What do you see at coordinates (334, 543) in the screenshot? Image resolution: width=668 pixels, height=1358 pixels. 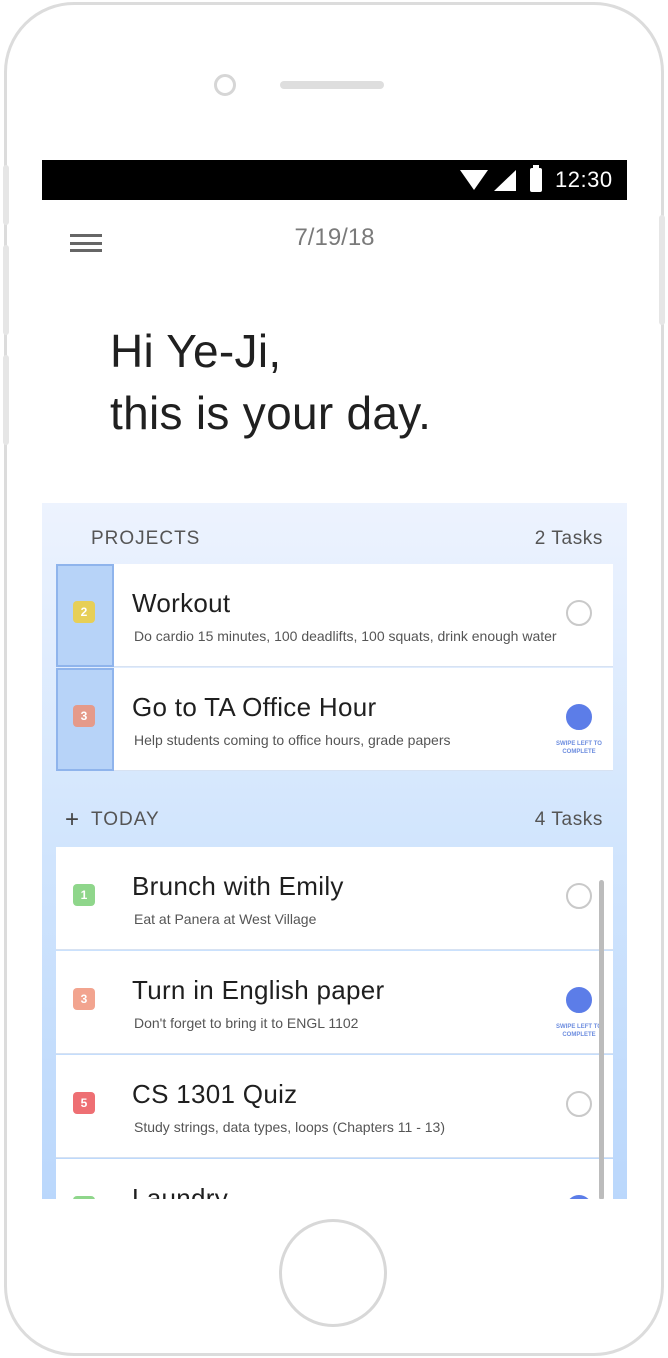 I see `projects-header: PROJECTS 2 Tasks` at bounding box center [334, 543].